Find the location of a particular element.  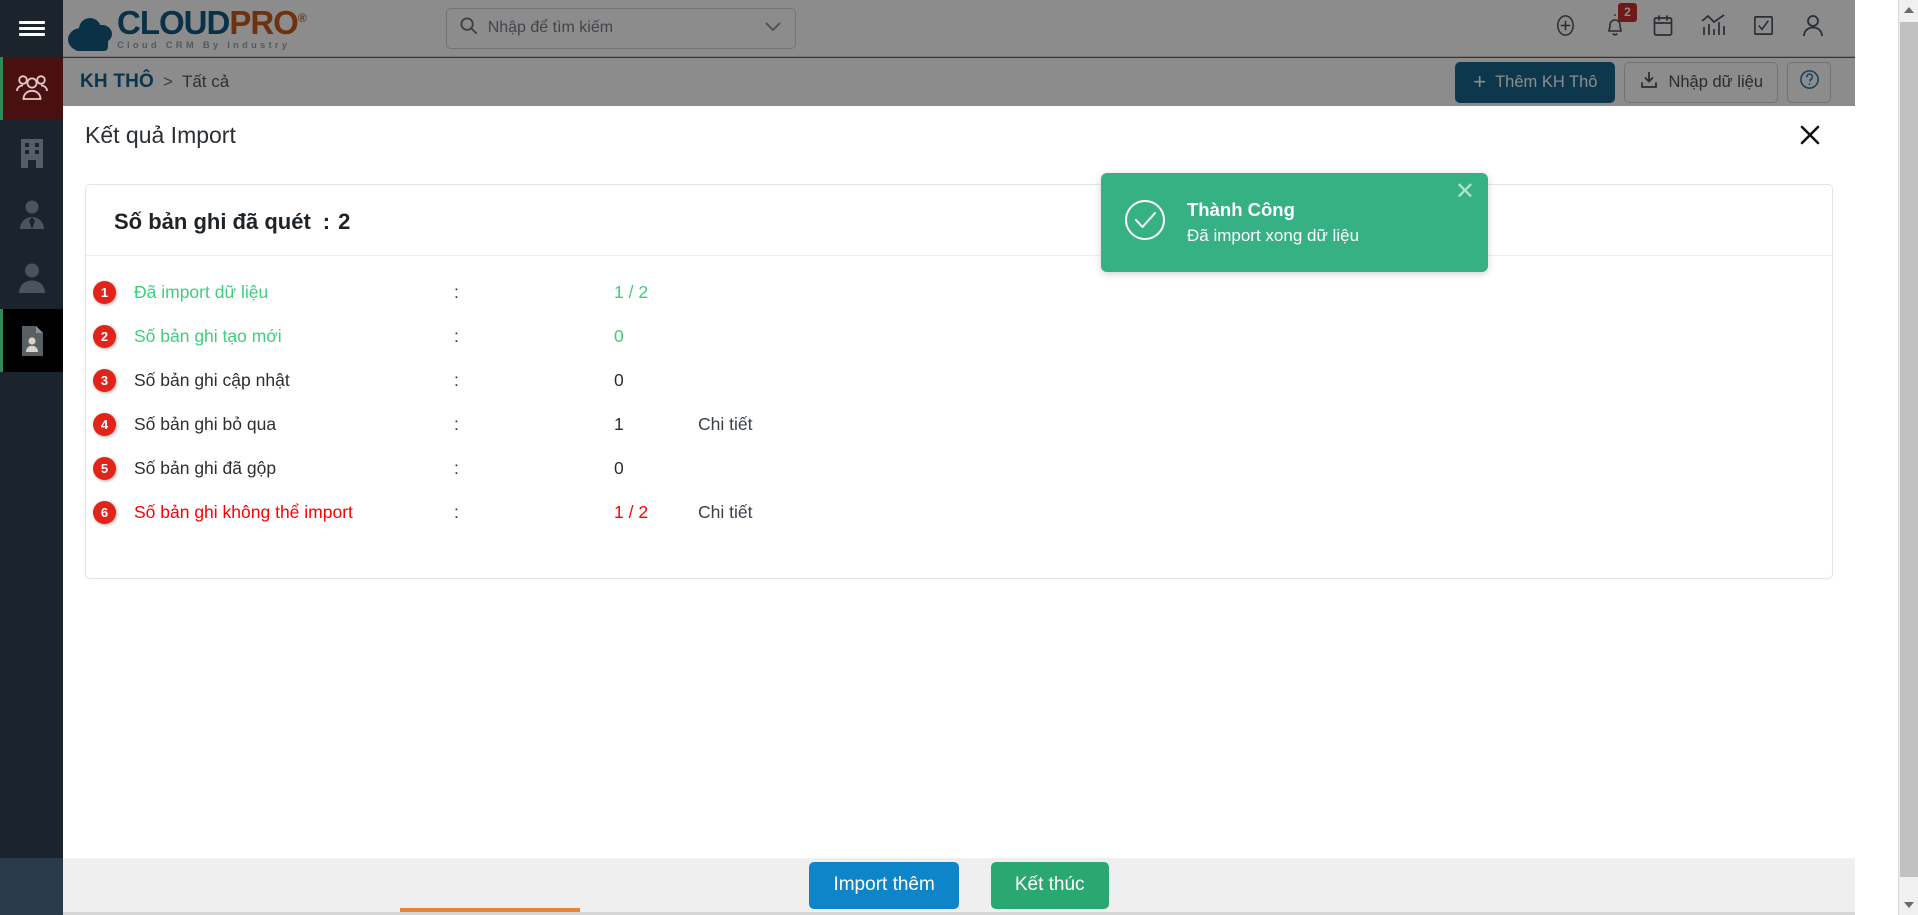

sidebar-item-contacts-group is located at coordinates (31, 88).